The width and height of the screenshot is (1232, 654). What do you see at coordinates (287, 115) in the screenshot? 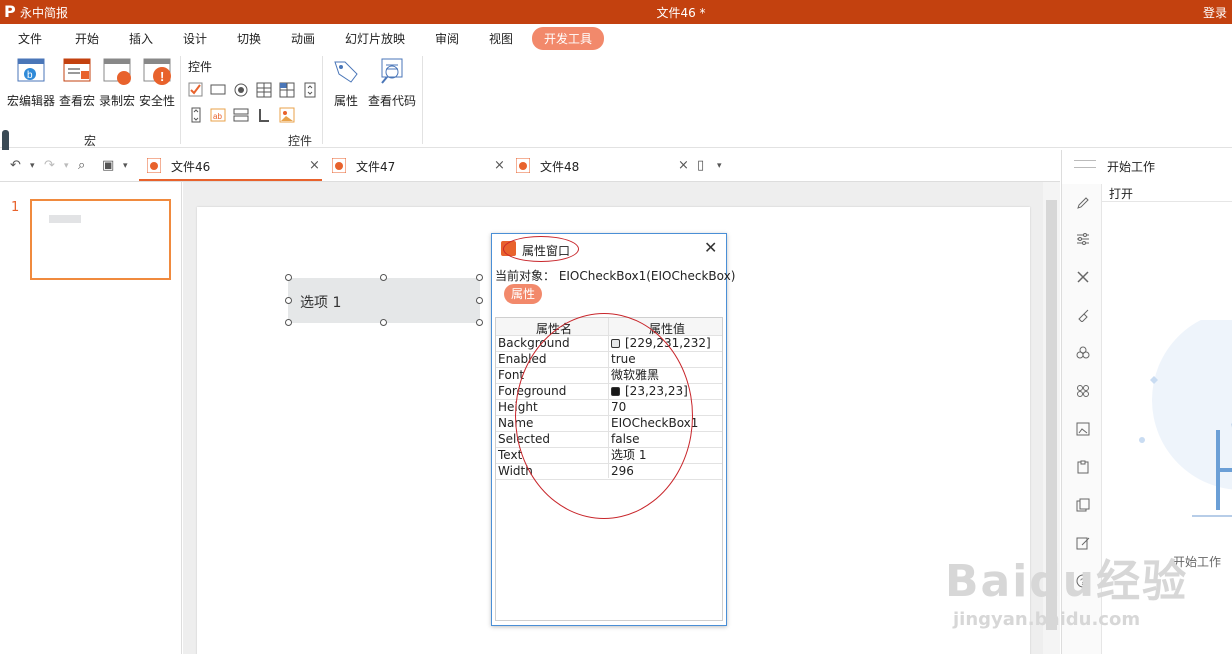
I see `image-control-icon` at bounding box center [287, 115].